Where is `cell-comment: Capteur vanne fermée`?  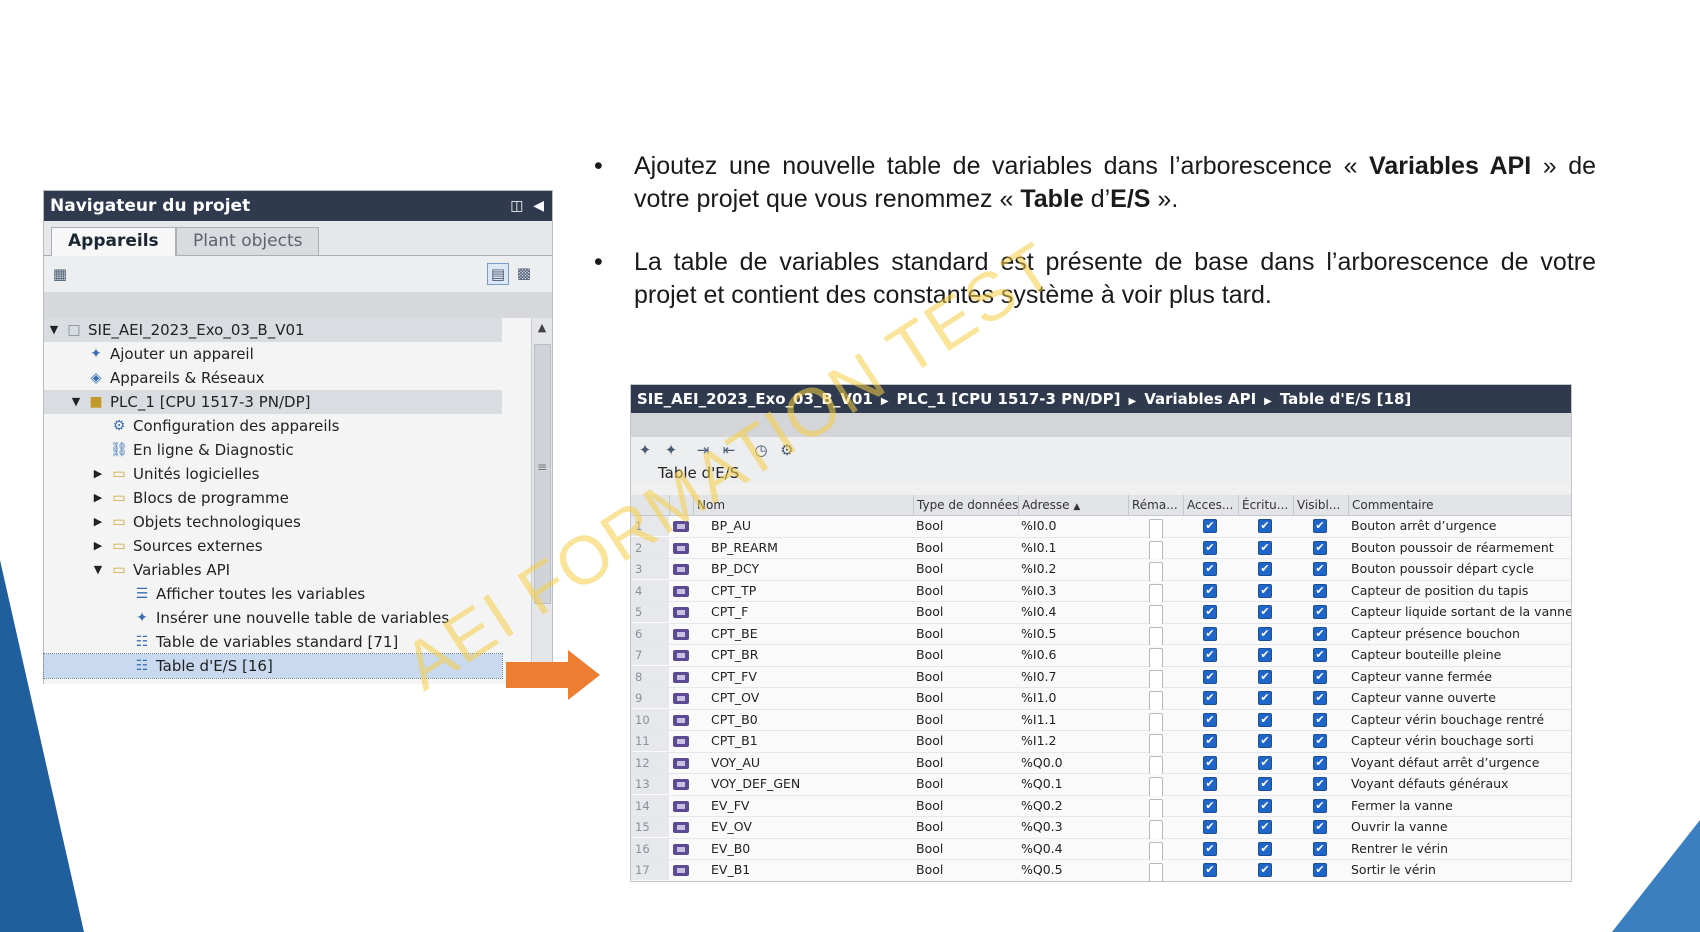
cell-comment: Capteur vanne fermée is located at coordinates (1461, 677).